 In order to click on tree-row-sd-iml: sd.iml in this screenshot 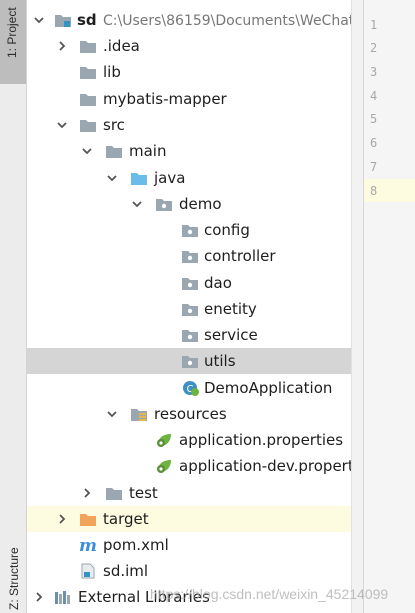, I will do `click(195, 571)`.